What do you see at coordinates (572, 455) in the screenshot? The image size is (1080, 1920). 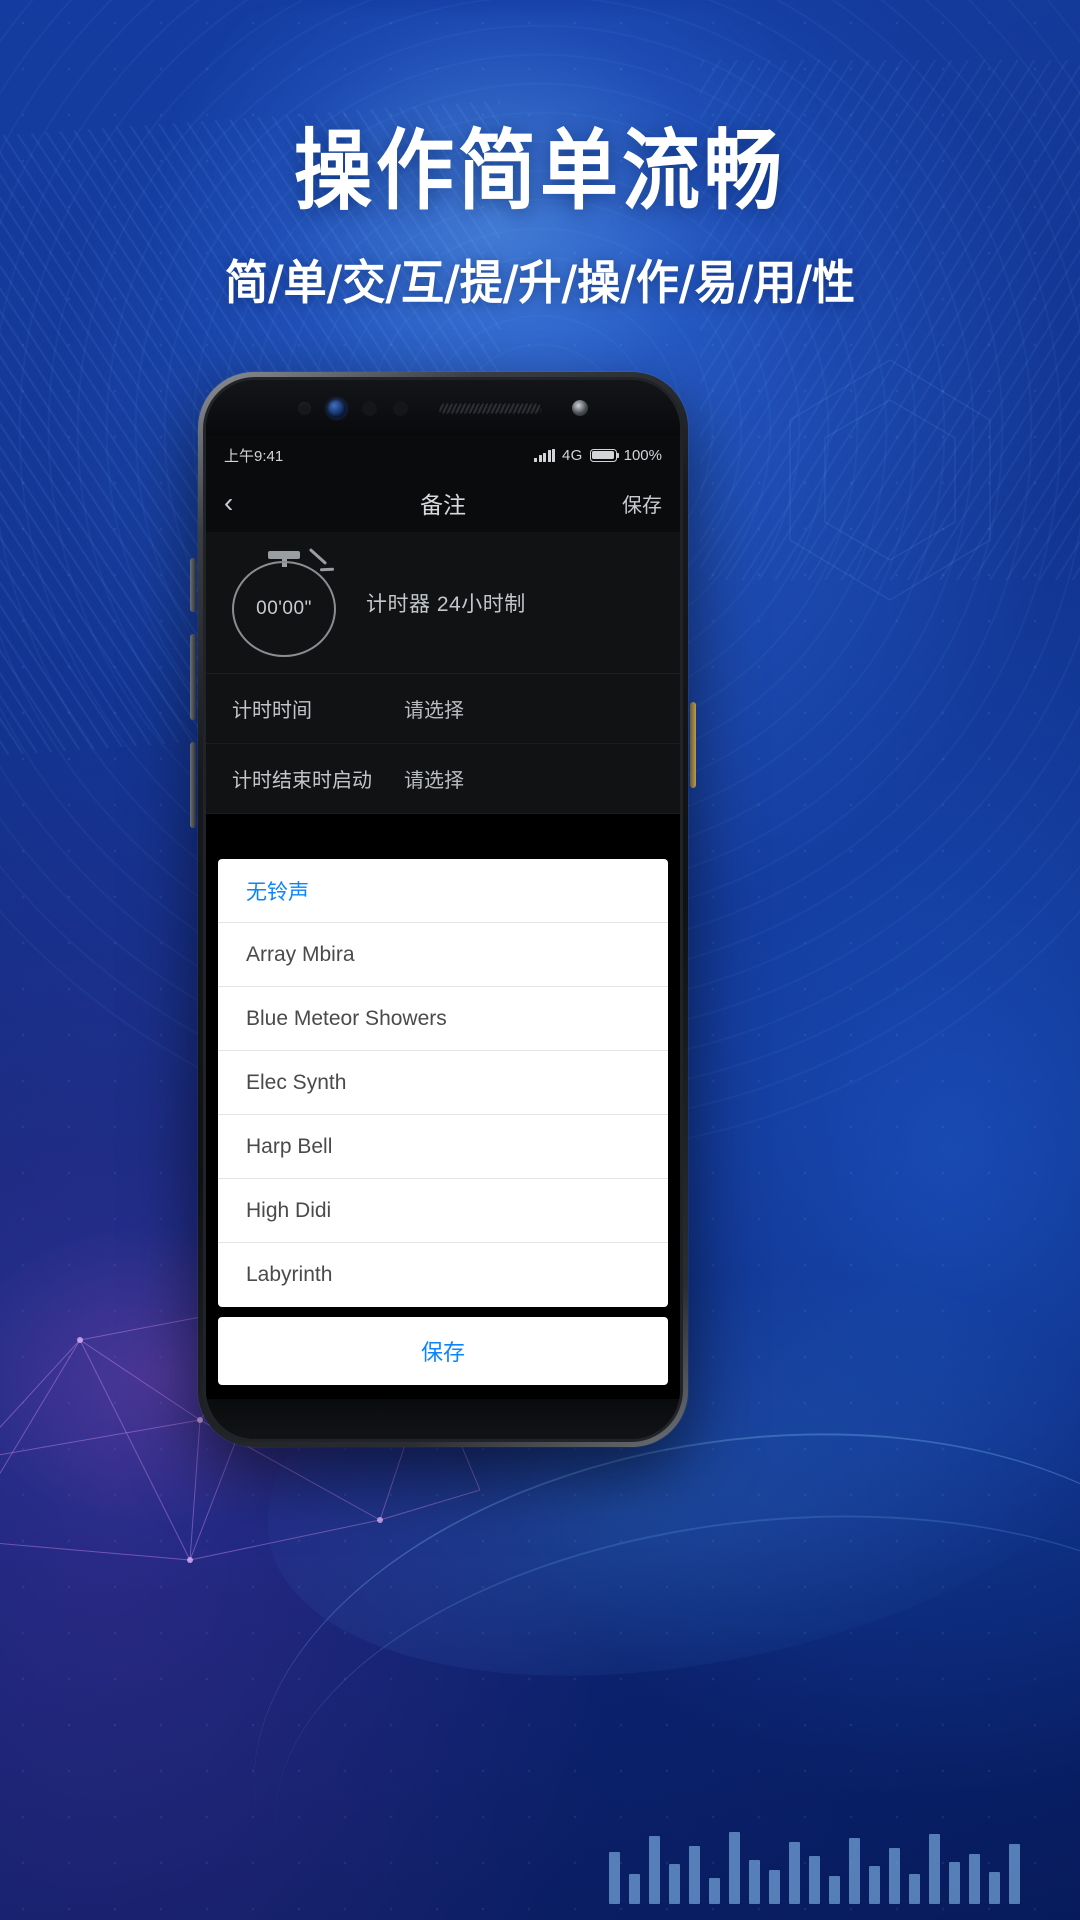 I see `network-type-label: 4G` at bounding box center [572, 455].